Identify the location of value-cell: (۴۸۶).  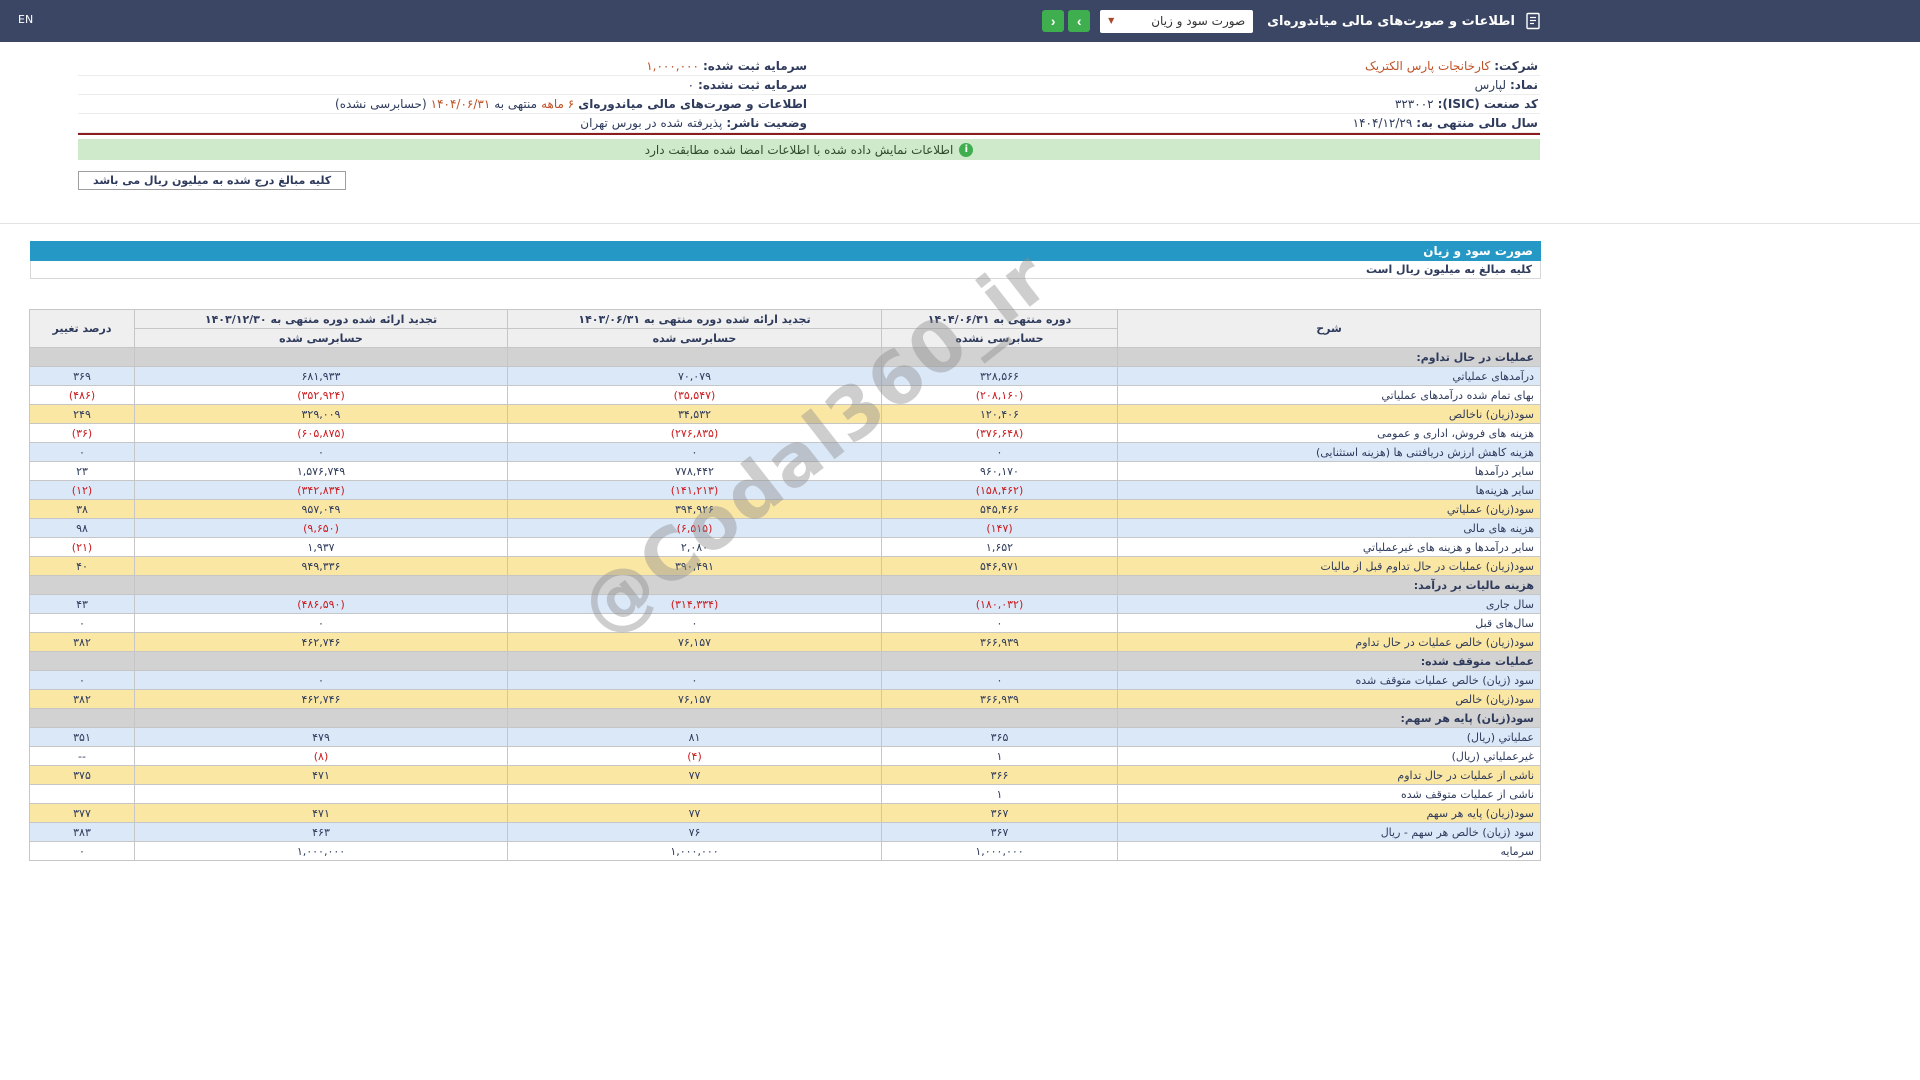
(82, 395).